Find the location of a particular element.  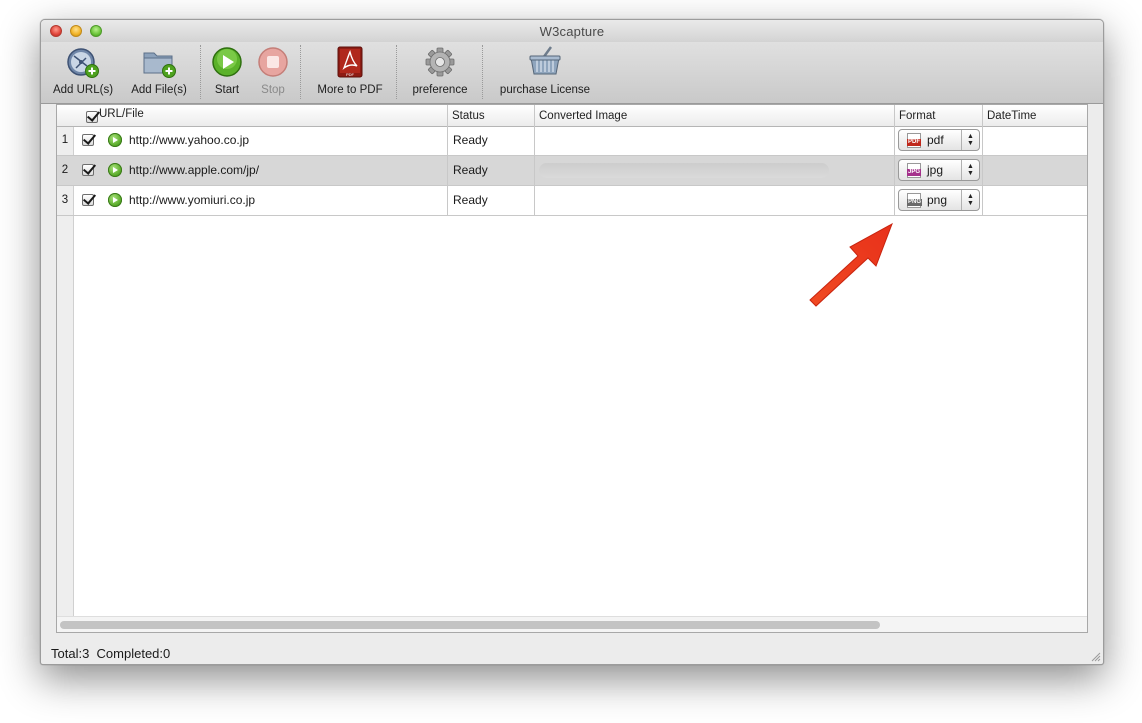

format-select-value: png is located at coordinates (937, 200).